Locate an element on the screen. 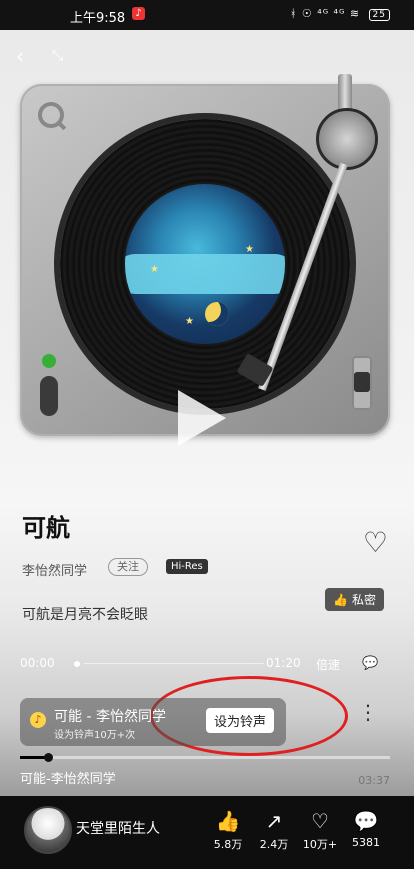  private-button: 👍 私密 is located at coordinates (354, 599).